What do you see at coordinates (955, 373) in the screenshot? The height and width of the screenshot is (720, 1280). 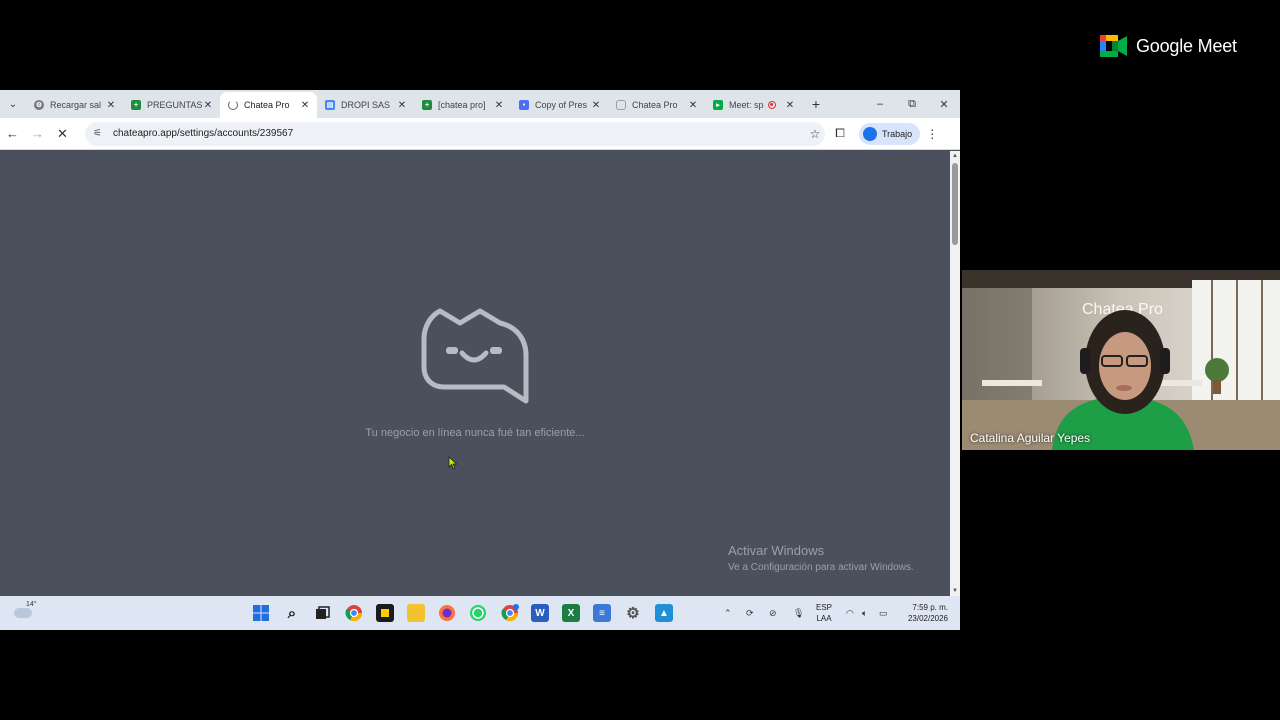 I see `vertical-scrollbar: ▲ ▼` at bounding box center [955, 373].